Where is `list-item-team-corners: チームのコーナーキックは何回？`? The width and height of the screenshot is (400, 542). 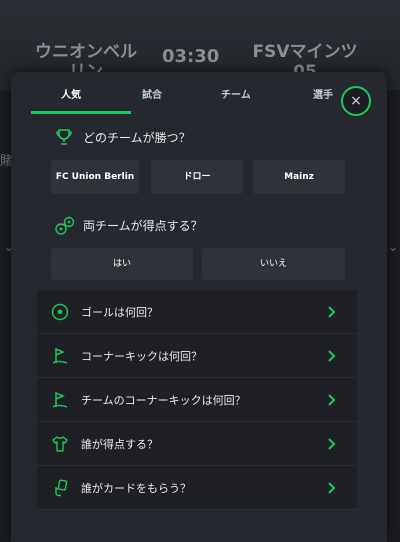 list-item-team-corners: チームのコーナーキックは何回？ is located at coordinates (197, 400).